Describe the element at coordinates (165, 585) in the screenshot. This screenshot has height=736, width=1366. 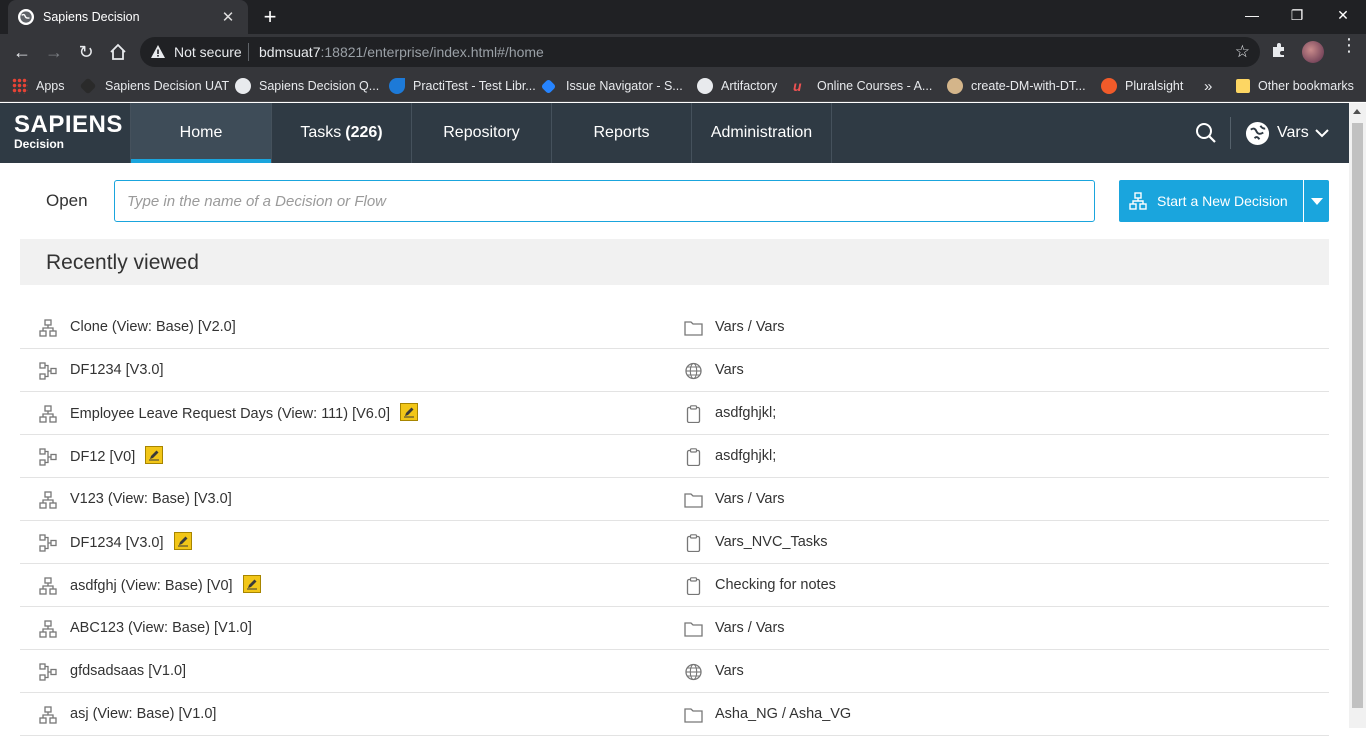
I see `item-name-link: asdfghj (View: Base) [V0]` at that location.